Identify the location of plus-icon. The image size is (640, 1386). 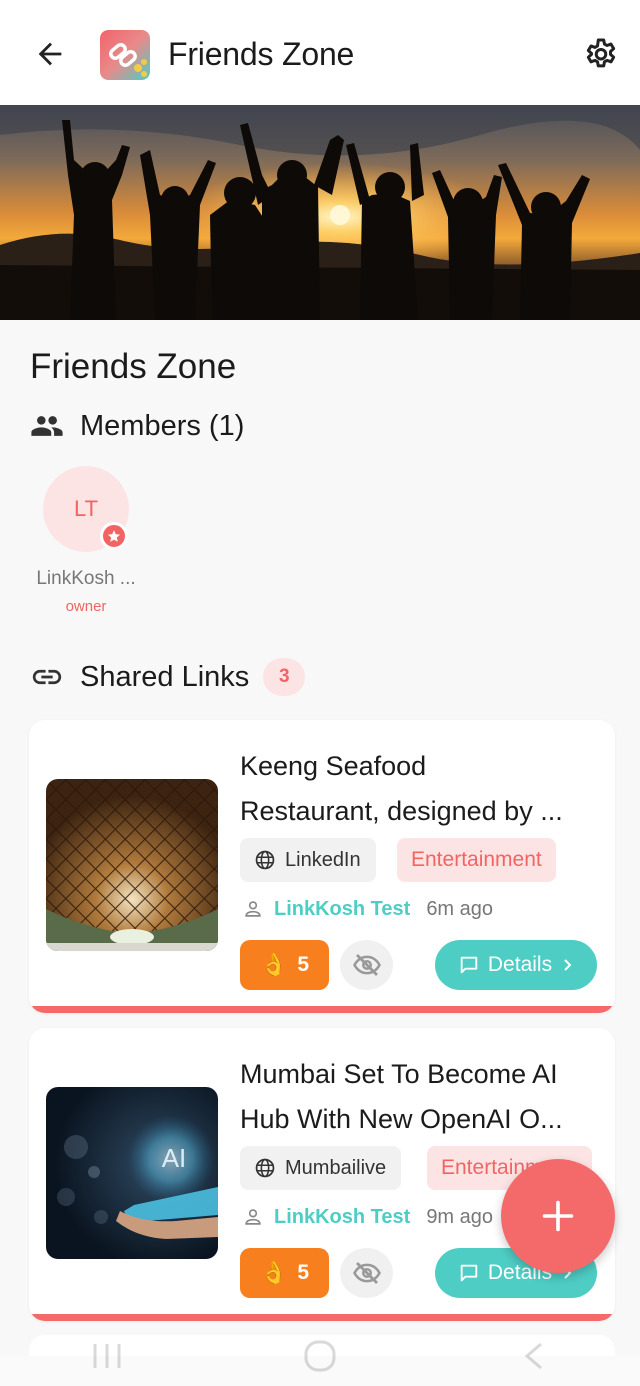
(558, 1216).